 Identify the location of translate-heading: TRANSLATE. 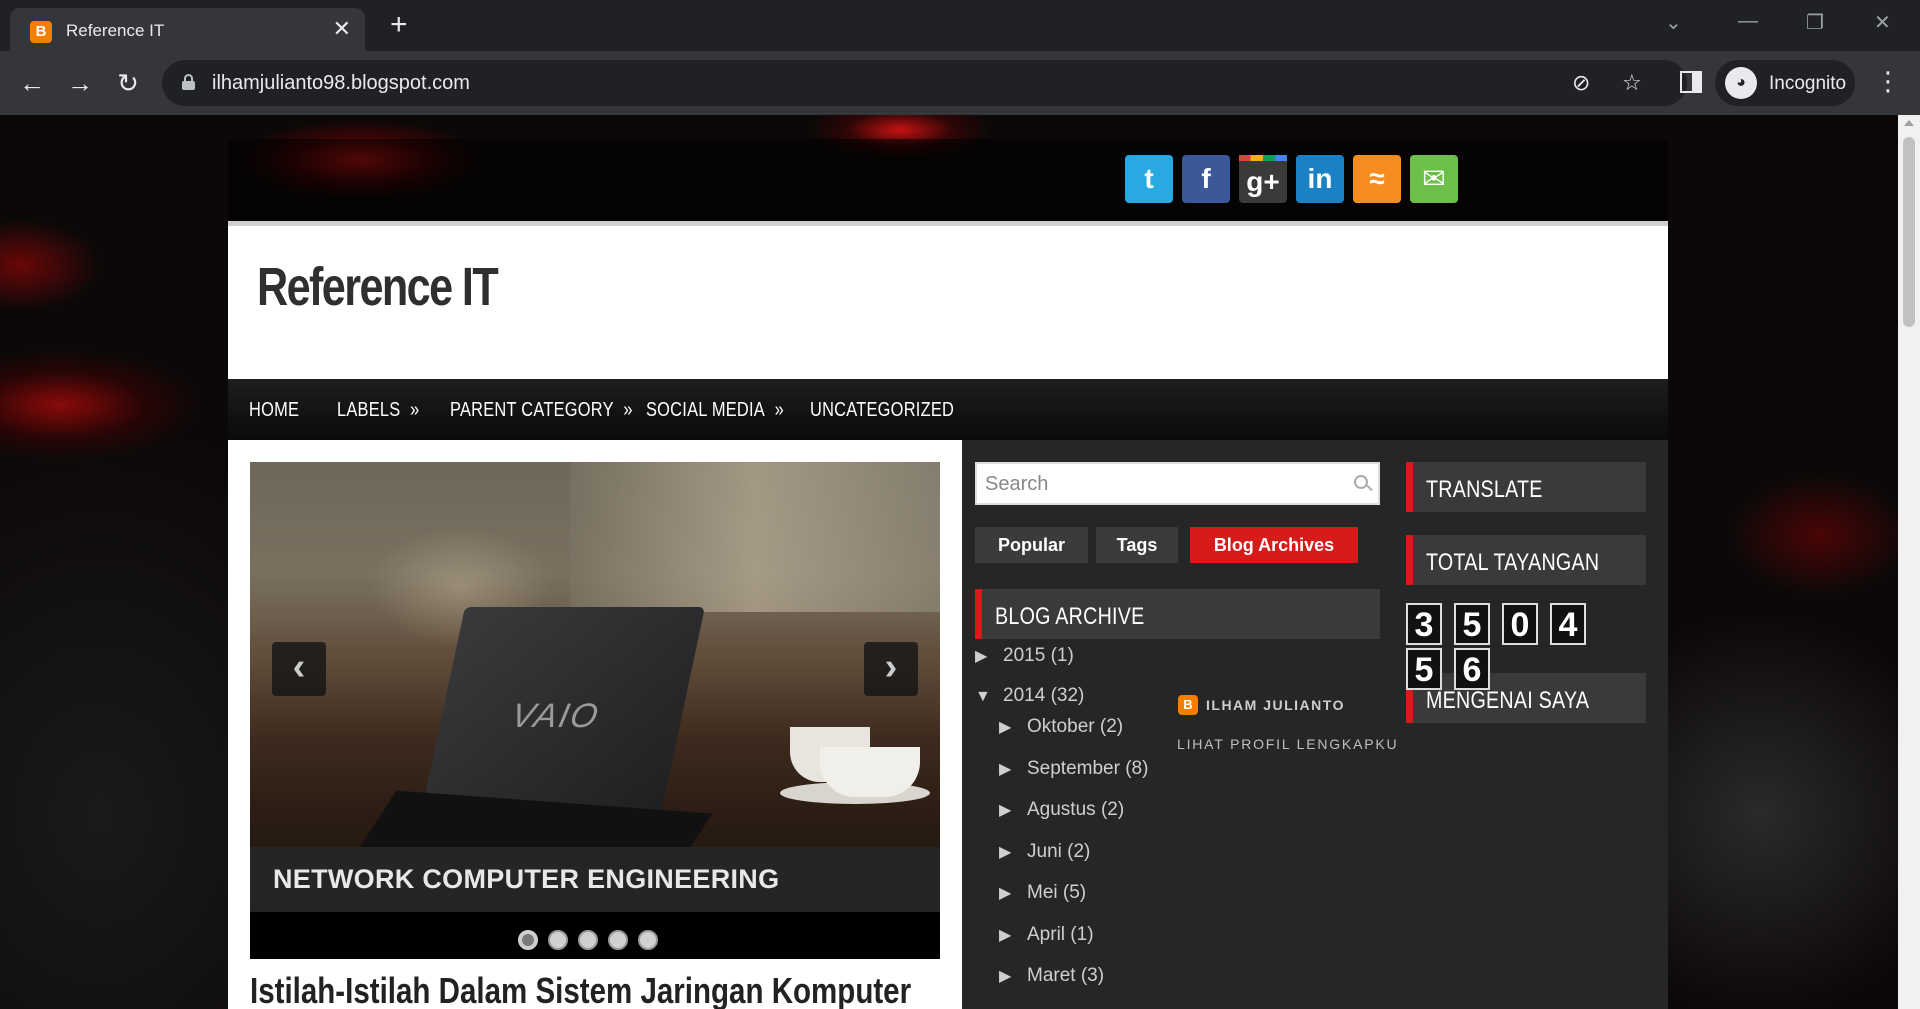
(1526, 487).